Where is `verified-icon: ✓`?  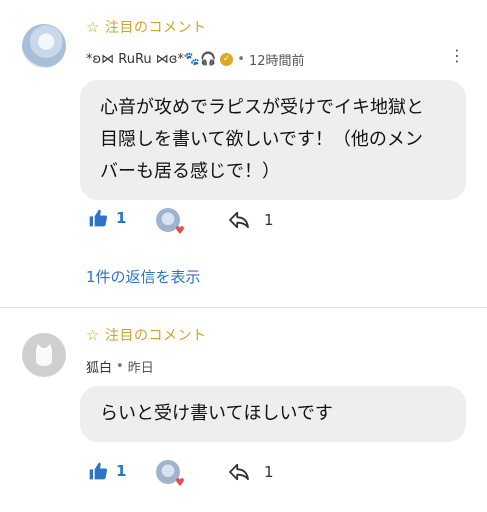
verified-icon: ✓ is located at coordinates (227, 59).